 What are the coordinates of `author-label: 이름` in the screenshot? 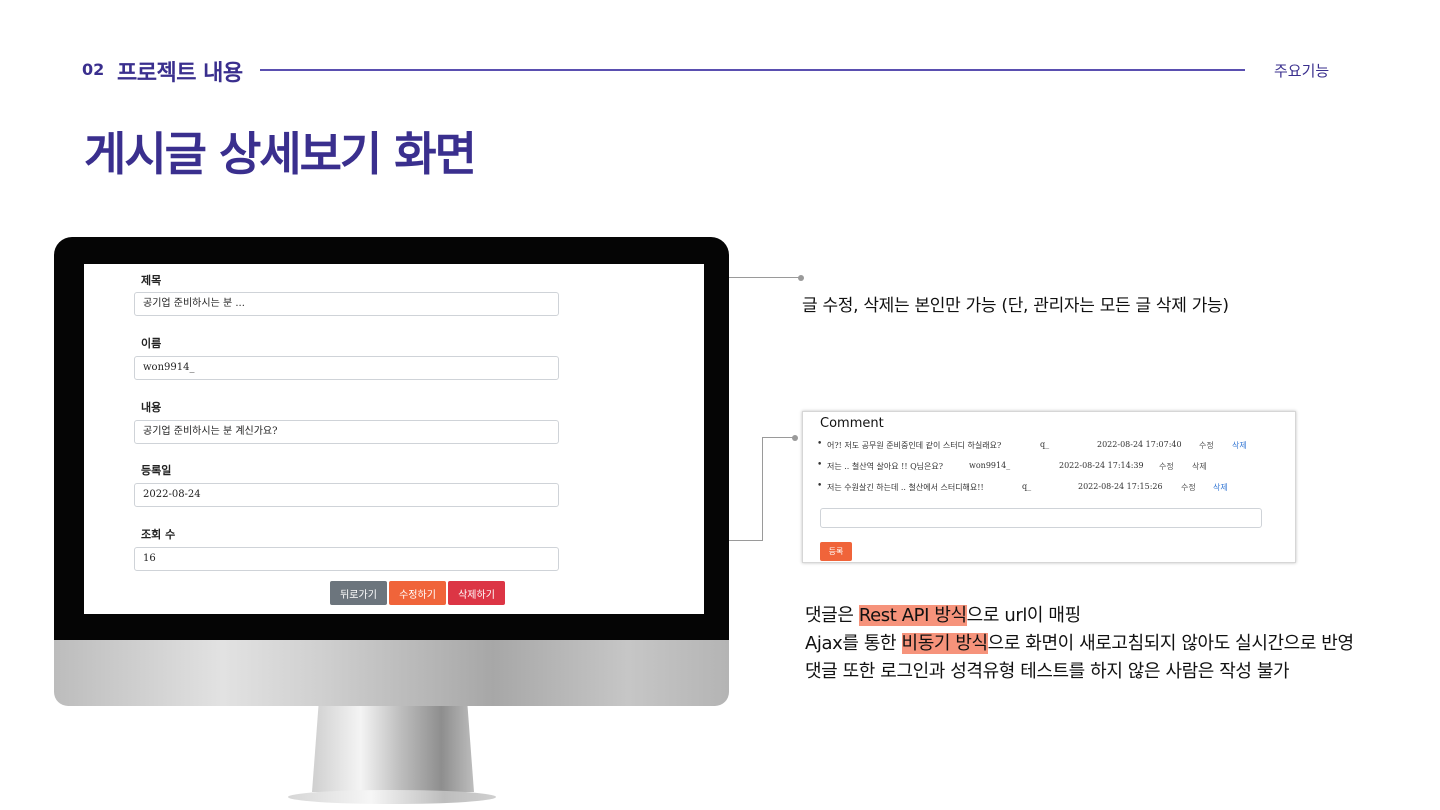 It's located at (151, 343).